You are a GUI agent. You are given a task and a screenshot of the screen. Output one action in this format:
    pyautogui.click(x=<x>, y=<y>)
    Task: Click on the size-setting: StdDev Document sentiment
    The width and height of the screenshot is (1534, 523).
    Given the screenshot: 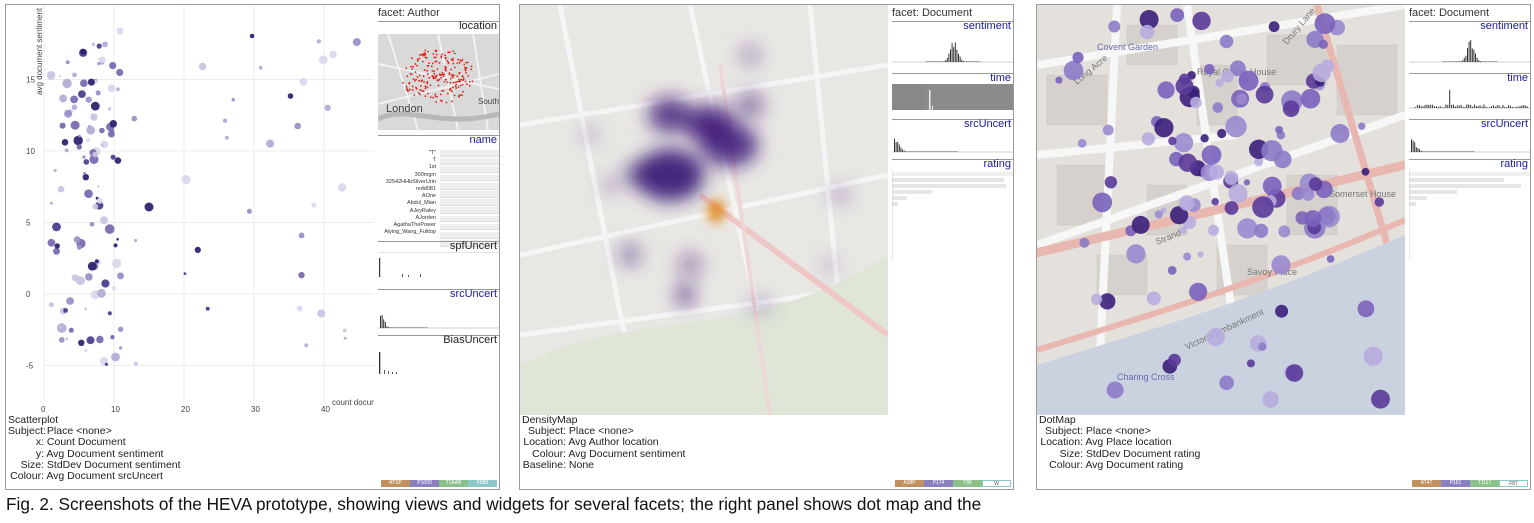 What is the action you would take?
    pyautogui.click(x=114, y=465)
    